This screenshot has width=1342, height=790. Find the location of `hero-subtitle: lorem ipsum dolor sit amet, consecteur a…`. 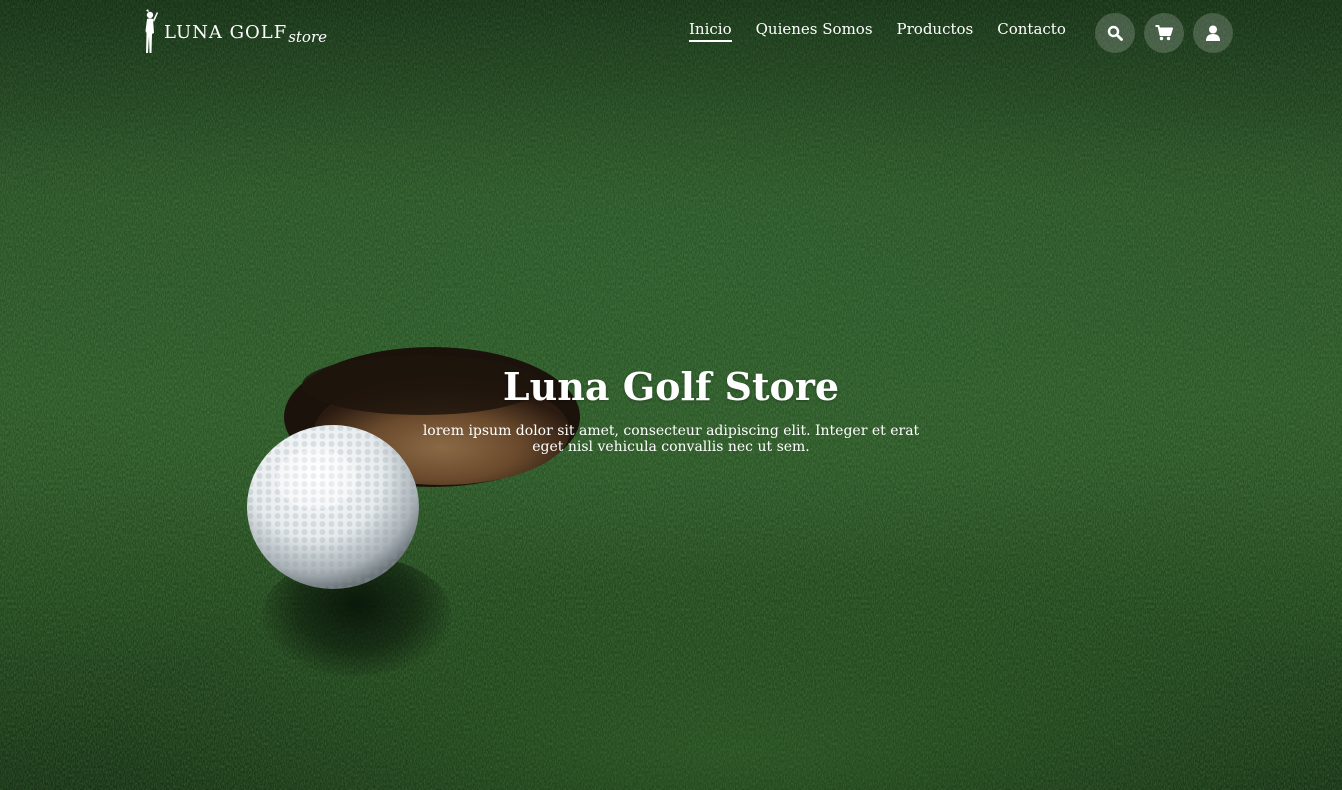

hero-subtitle: lorem ipsum dolor sit amet, consecteur a… is located at coordinates (671, 439).